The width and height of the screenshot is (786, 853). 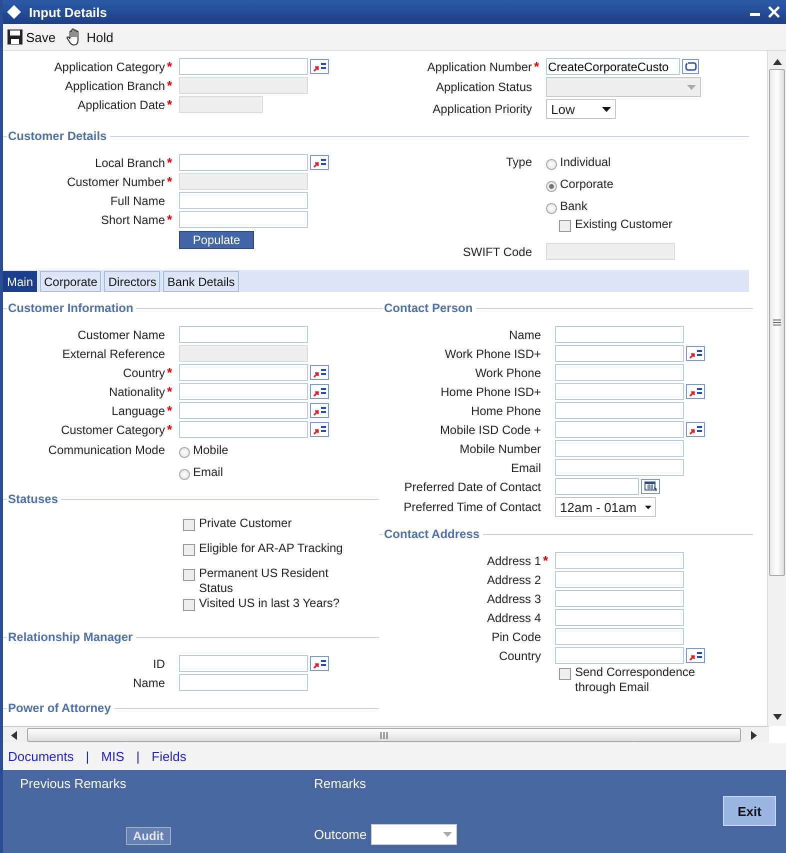 I want to click on field-label: Preferred Time of Contact, so click(x=472, y=507).